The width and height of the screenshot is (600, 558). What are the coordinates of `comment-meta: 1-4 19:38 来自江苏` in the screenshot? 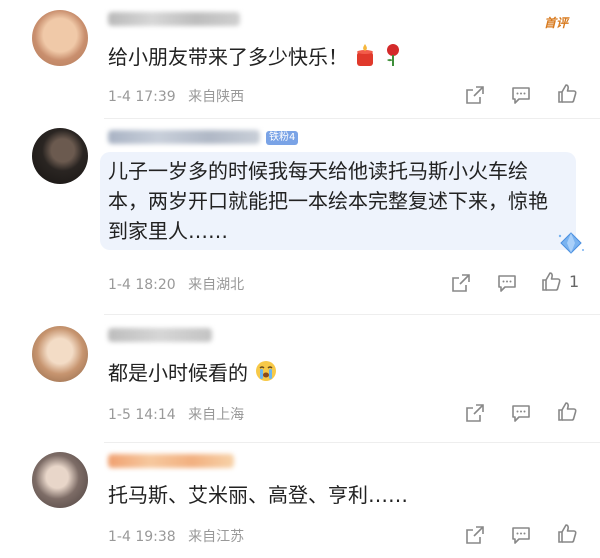 It's located at (176, 536).